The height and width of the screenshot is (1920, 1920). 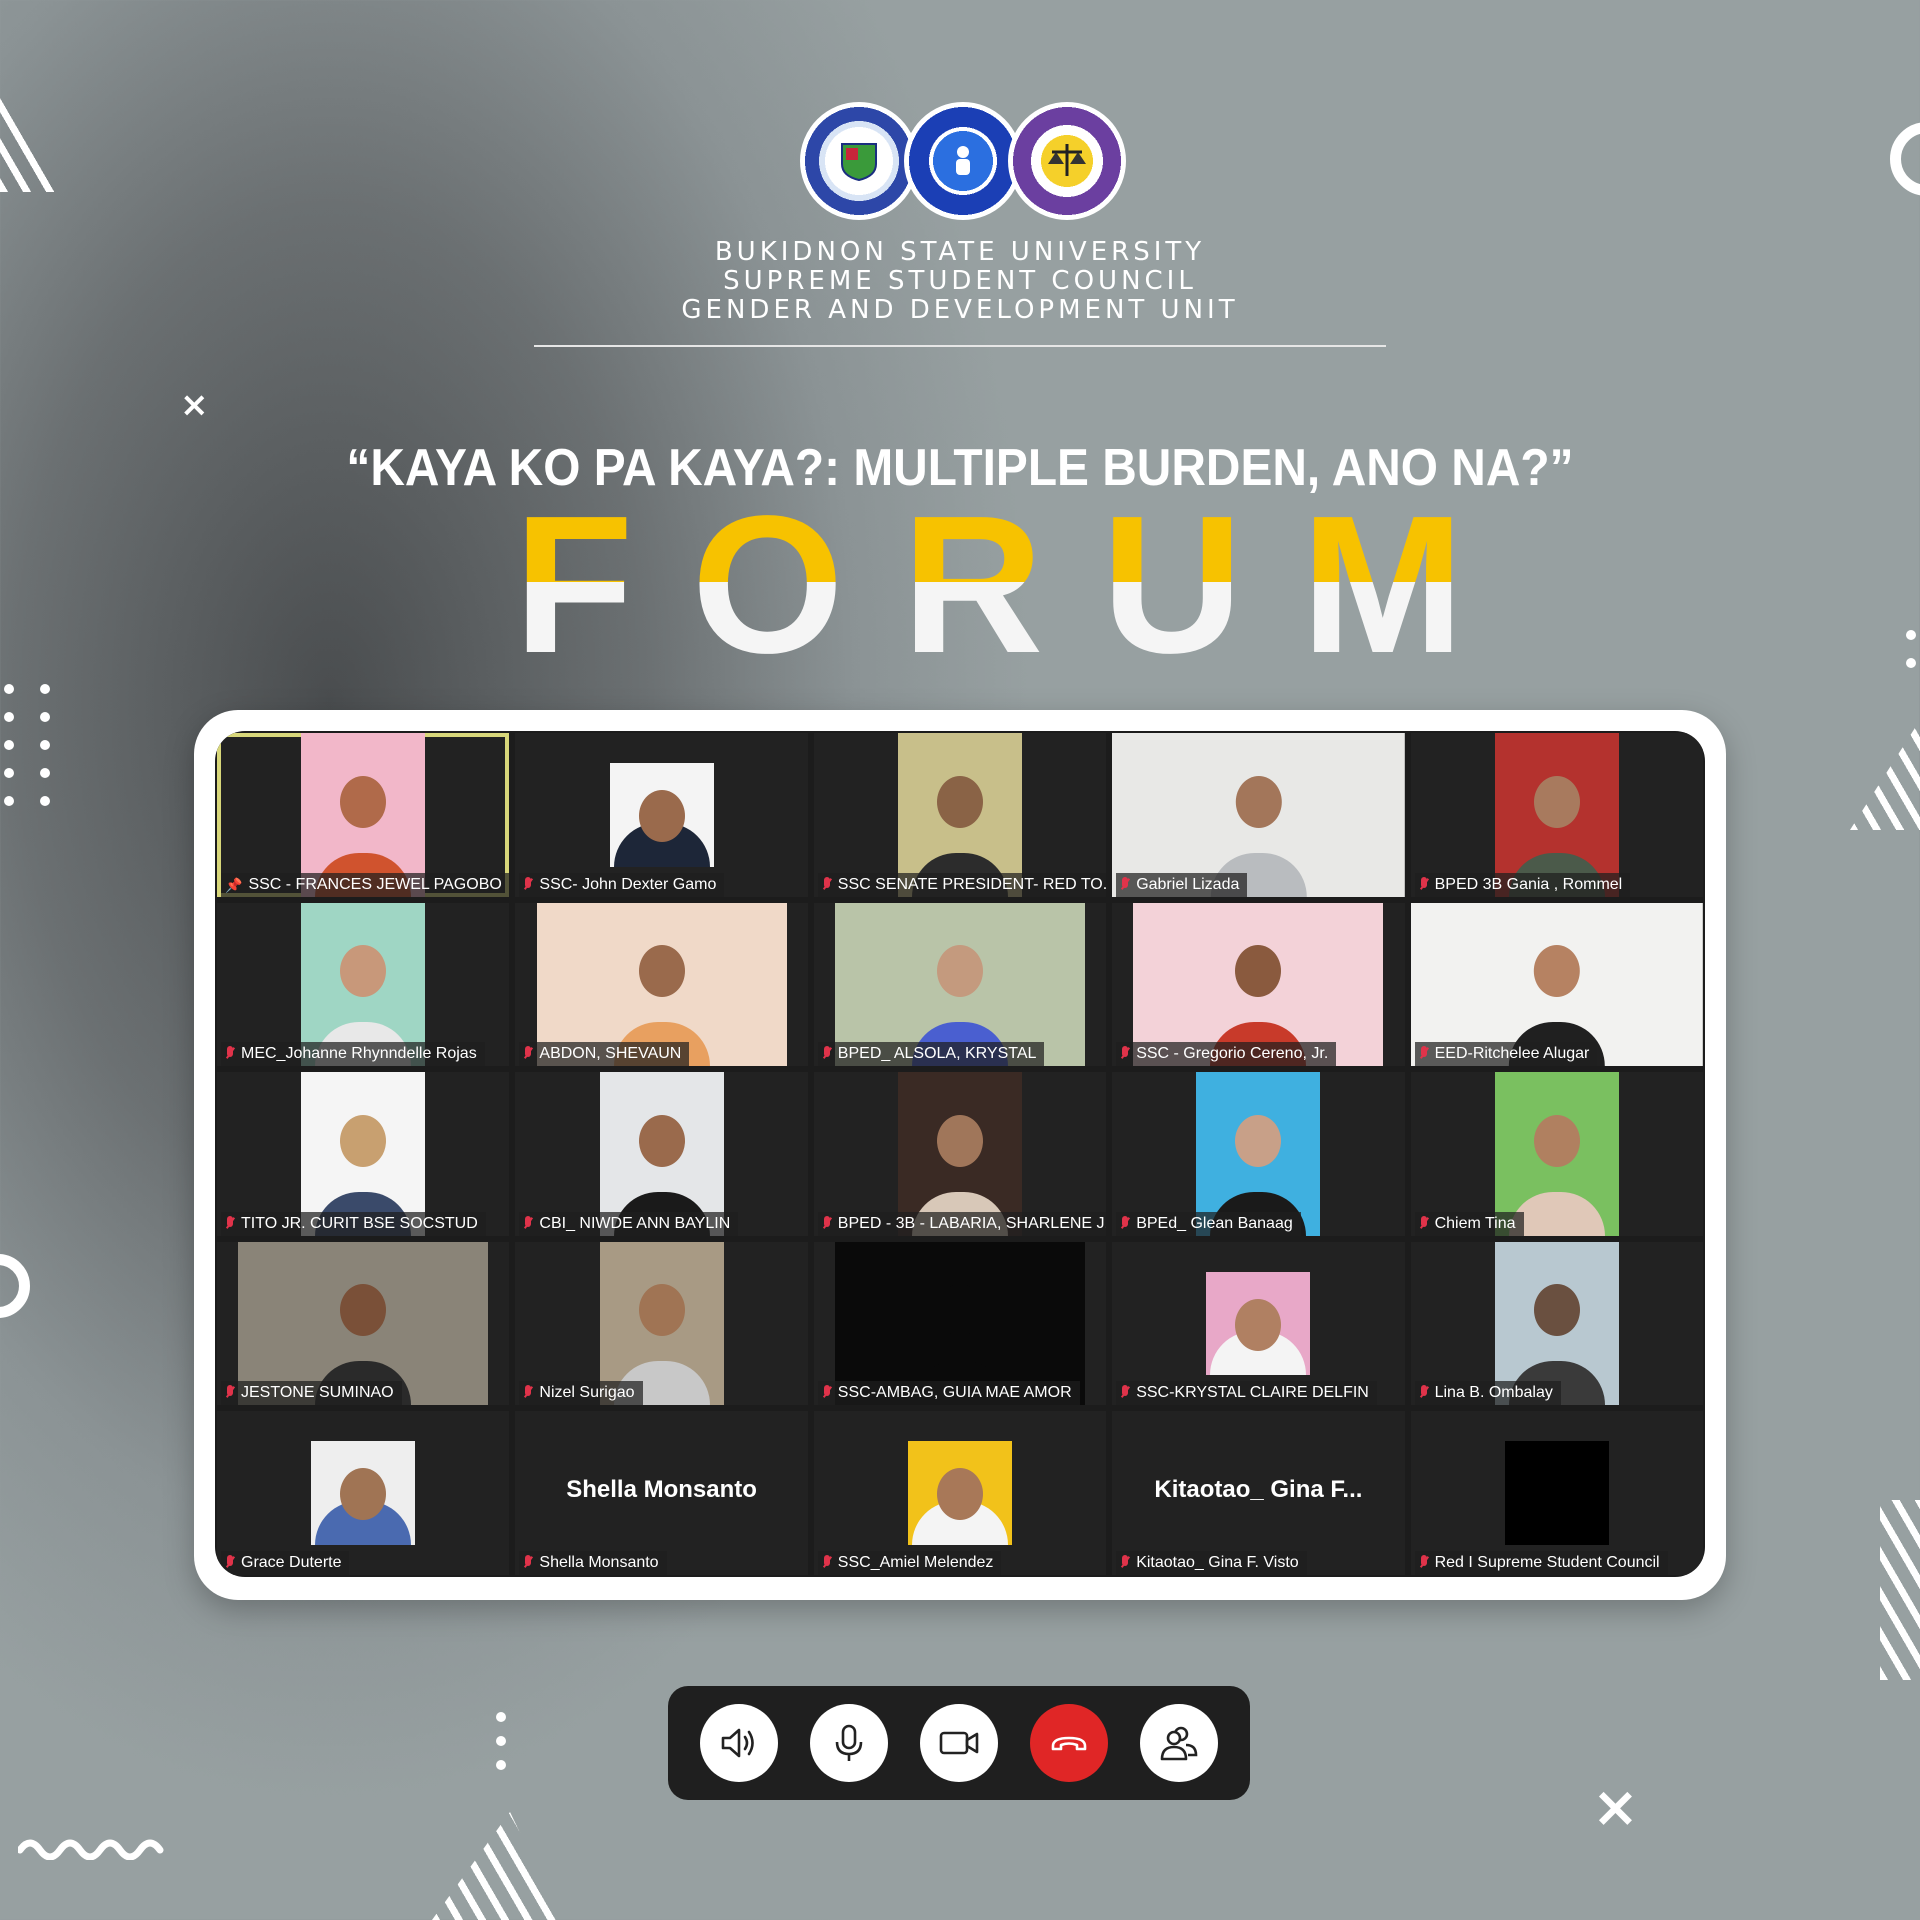 I want to click on microphone-button, so click(x=849, y=1743).